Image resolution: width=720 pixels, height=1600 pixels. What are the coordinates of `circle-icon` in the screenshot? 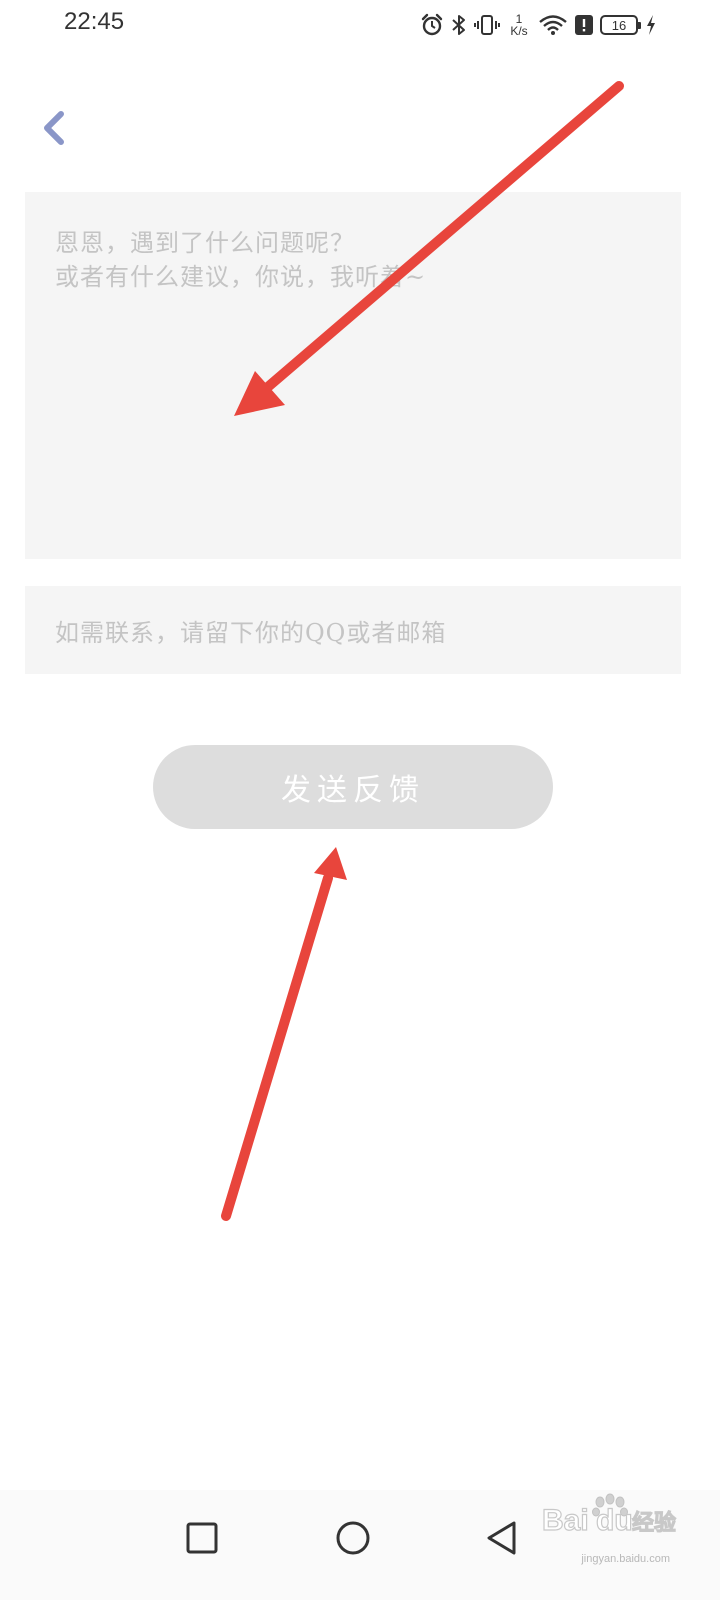 It's located at (353, 1538).